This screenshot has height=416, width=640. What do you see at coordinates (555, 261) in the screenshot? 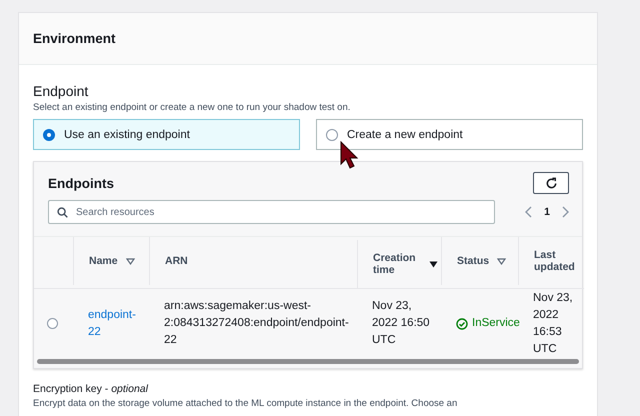
I see `column-header: Last updated` at bounding box center [555, 261].